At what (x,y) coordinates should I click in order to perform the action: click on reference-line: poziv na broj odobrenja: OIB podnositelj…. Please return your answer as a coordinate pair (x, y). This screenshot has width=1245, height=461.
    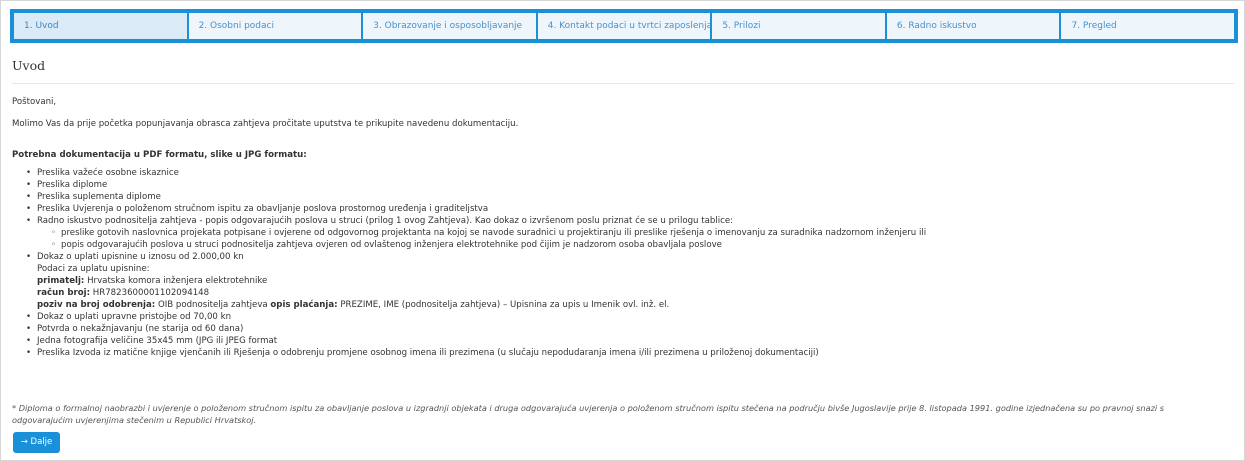
    Looking at the image, I should click on (635, 305).